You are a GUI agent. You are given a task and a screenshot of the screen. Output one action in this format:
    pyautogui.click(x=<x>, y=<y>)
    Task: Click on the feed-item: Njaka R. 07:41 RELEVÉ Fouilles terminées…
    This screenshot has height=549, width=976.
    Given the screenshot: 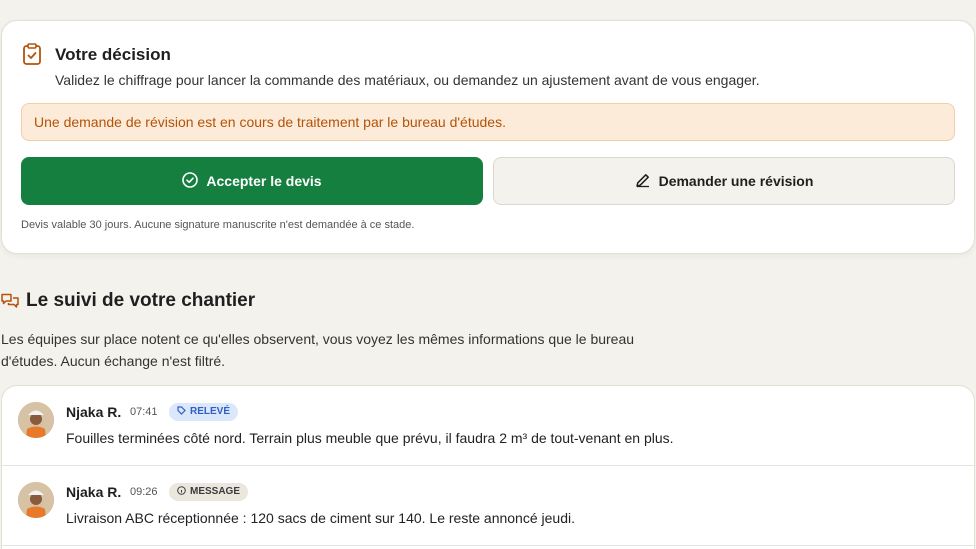 What is the action you would take?
    pyautogui.click(x=488, y=426)
    